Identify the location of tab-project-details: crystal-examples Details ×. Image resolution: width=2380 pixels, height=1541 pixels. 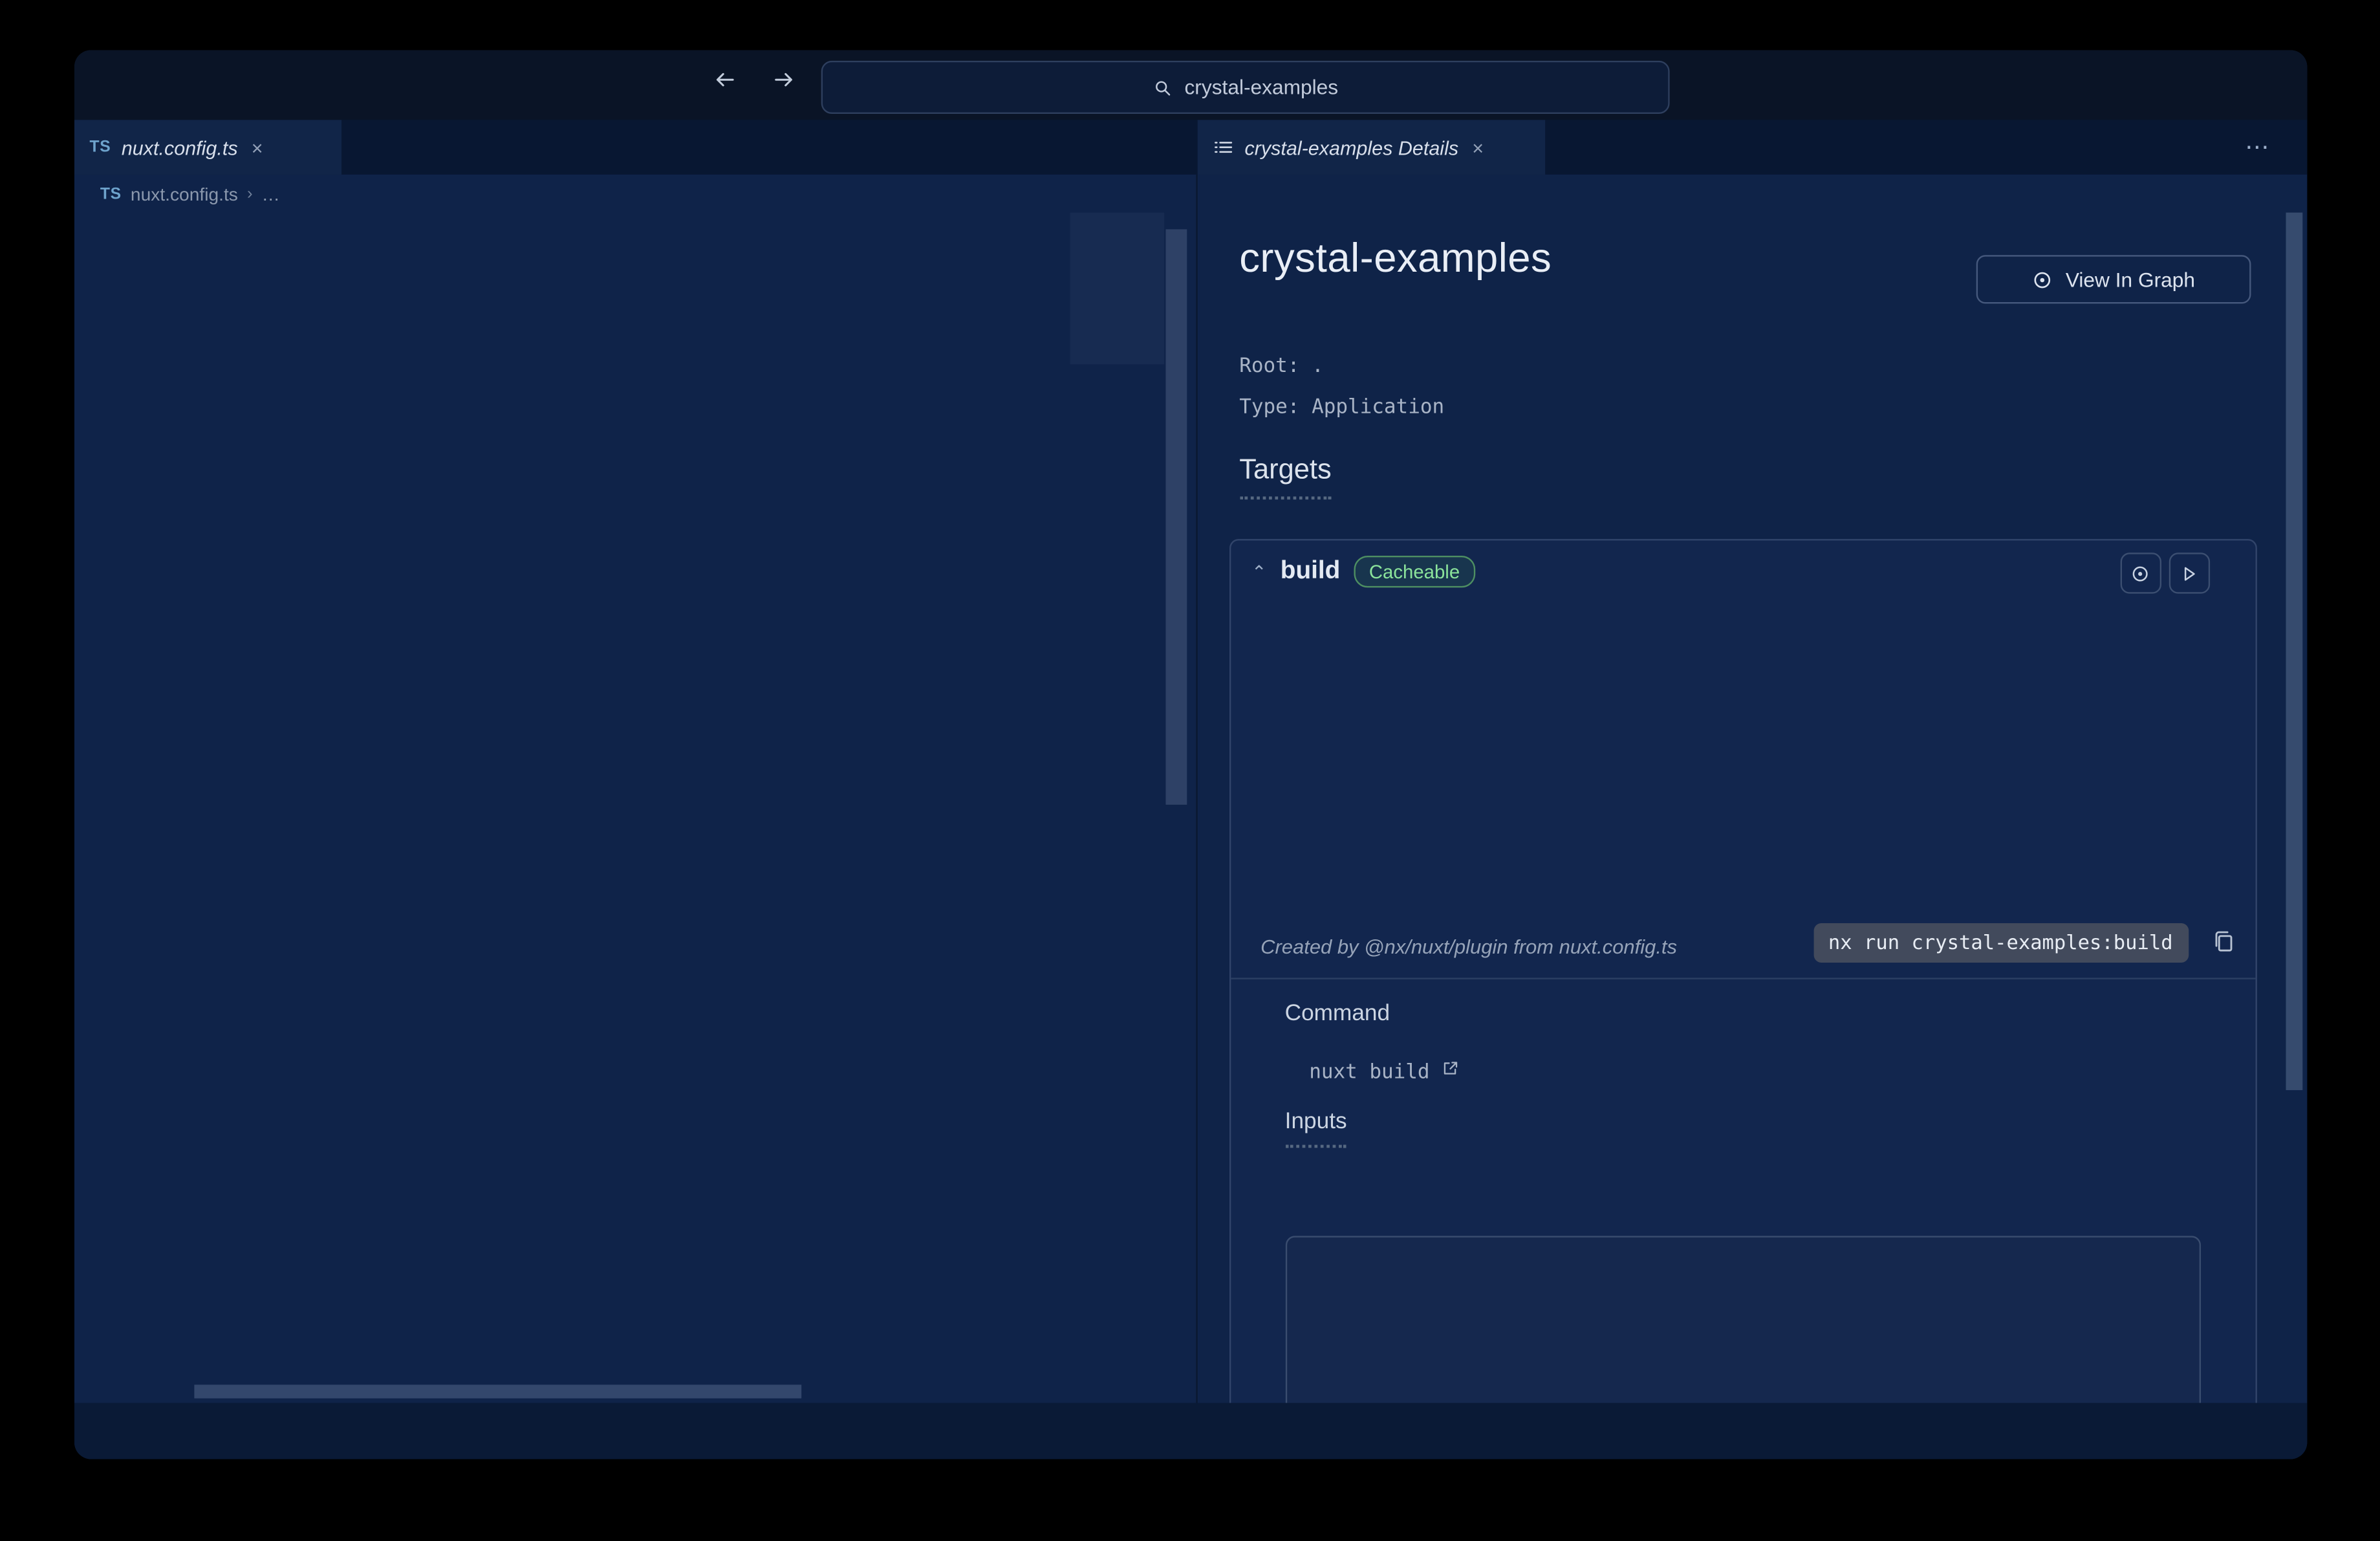
(1371, 147).